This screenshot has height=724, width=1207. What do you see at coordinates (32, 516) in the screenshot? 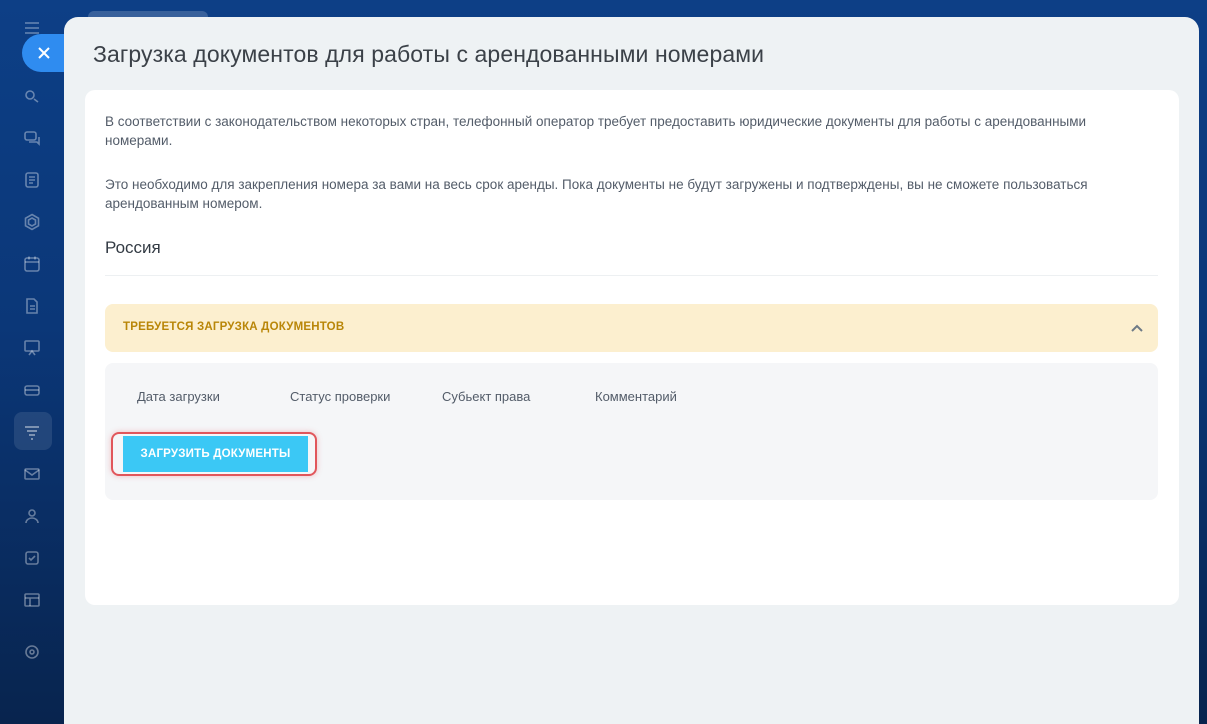
I see `contacts-icon` at bounding box center [32, 516].